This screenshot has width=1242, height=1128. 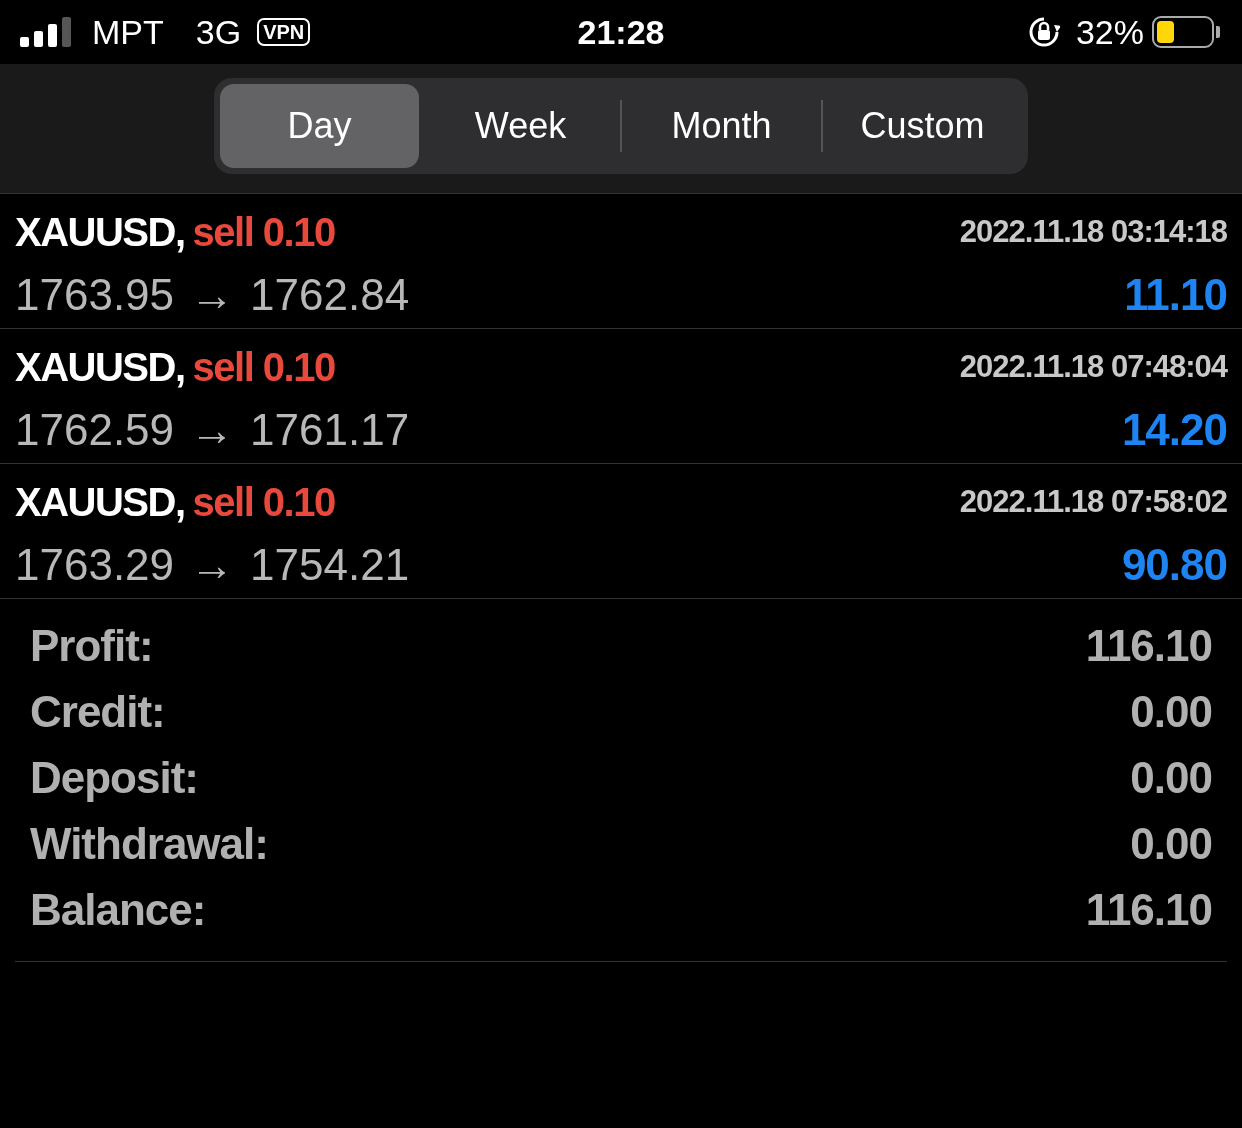 I want to click on trade-time: 2022.11.18 07:58:02, so click(x=1093, y=501).